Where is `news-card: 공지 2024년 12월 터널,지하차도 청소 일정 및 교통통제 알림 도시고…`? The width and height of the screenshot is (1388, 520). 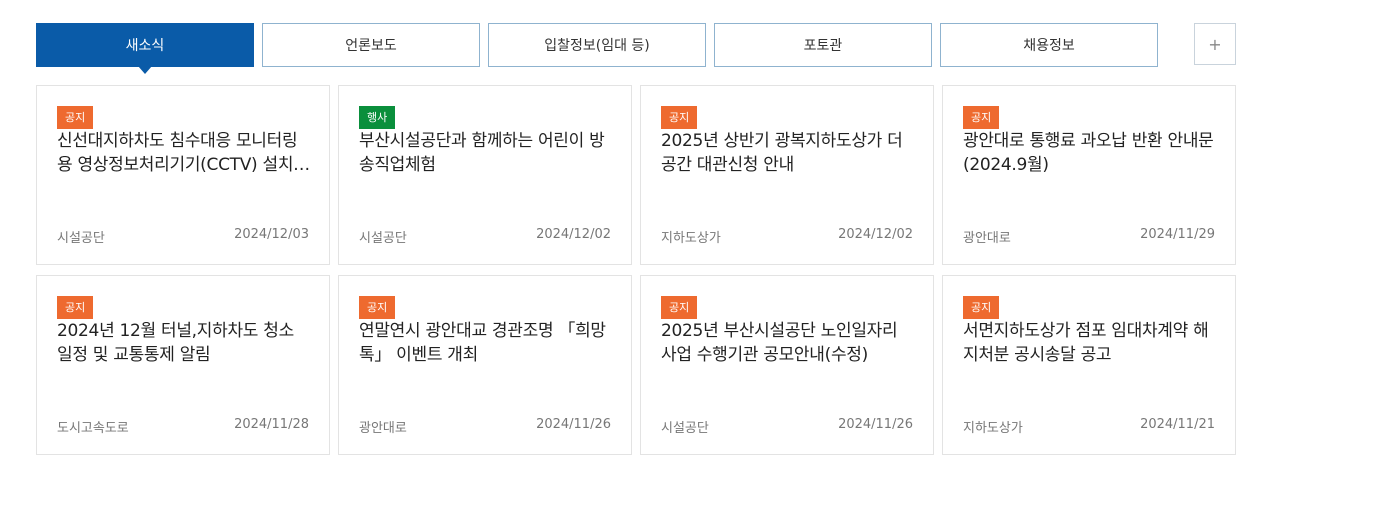 news-card: 공지 2024년 12월 터널,지하차도 청소 일정 및 교통통제 알림 도시고… is located at coordinates (183, 365).